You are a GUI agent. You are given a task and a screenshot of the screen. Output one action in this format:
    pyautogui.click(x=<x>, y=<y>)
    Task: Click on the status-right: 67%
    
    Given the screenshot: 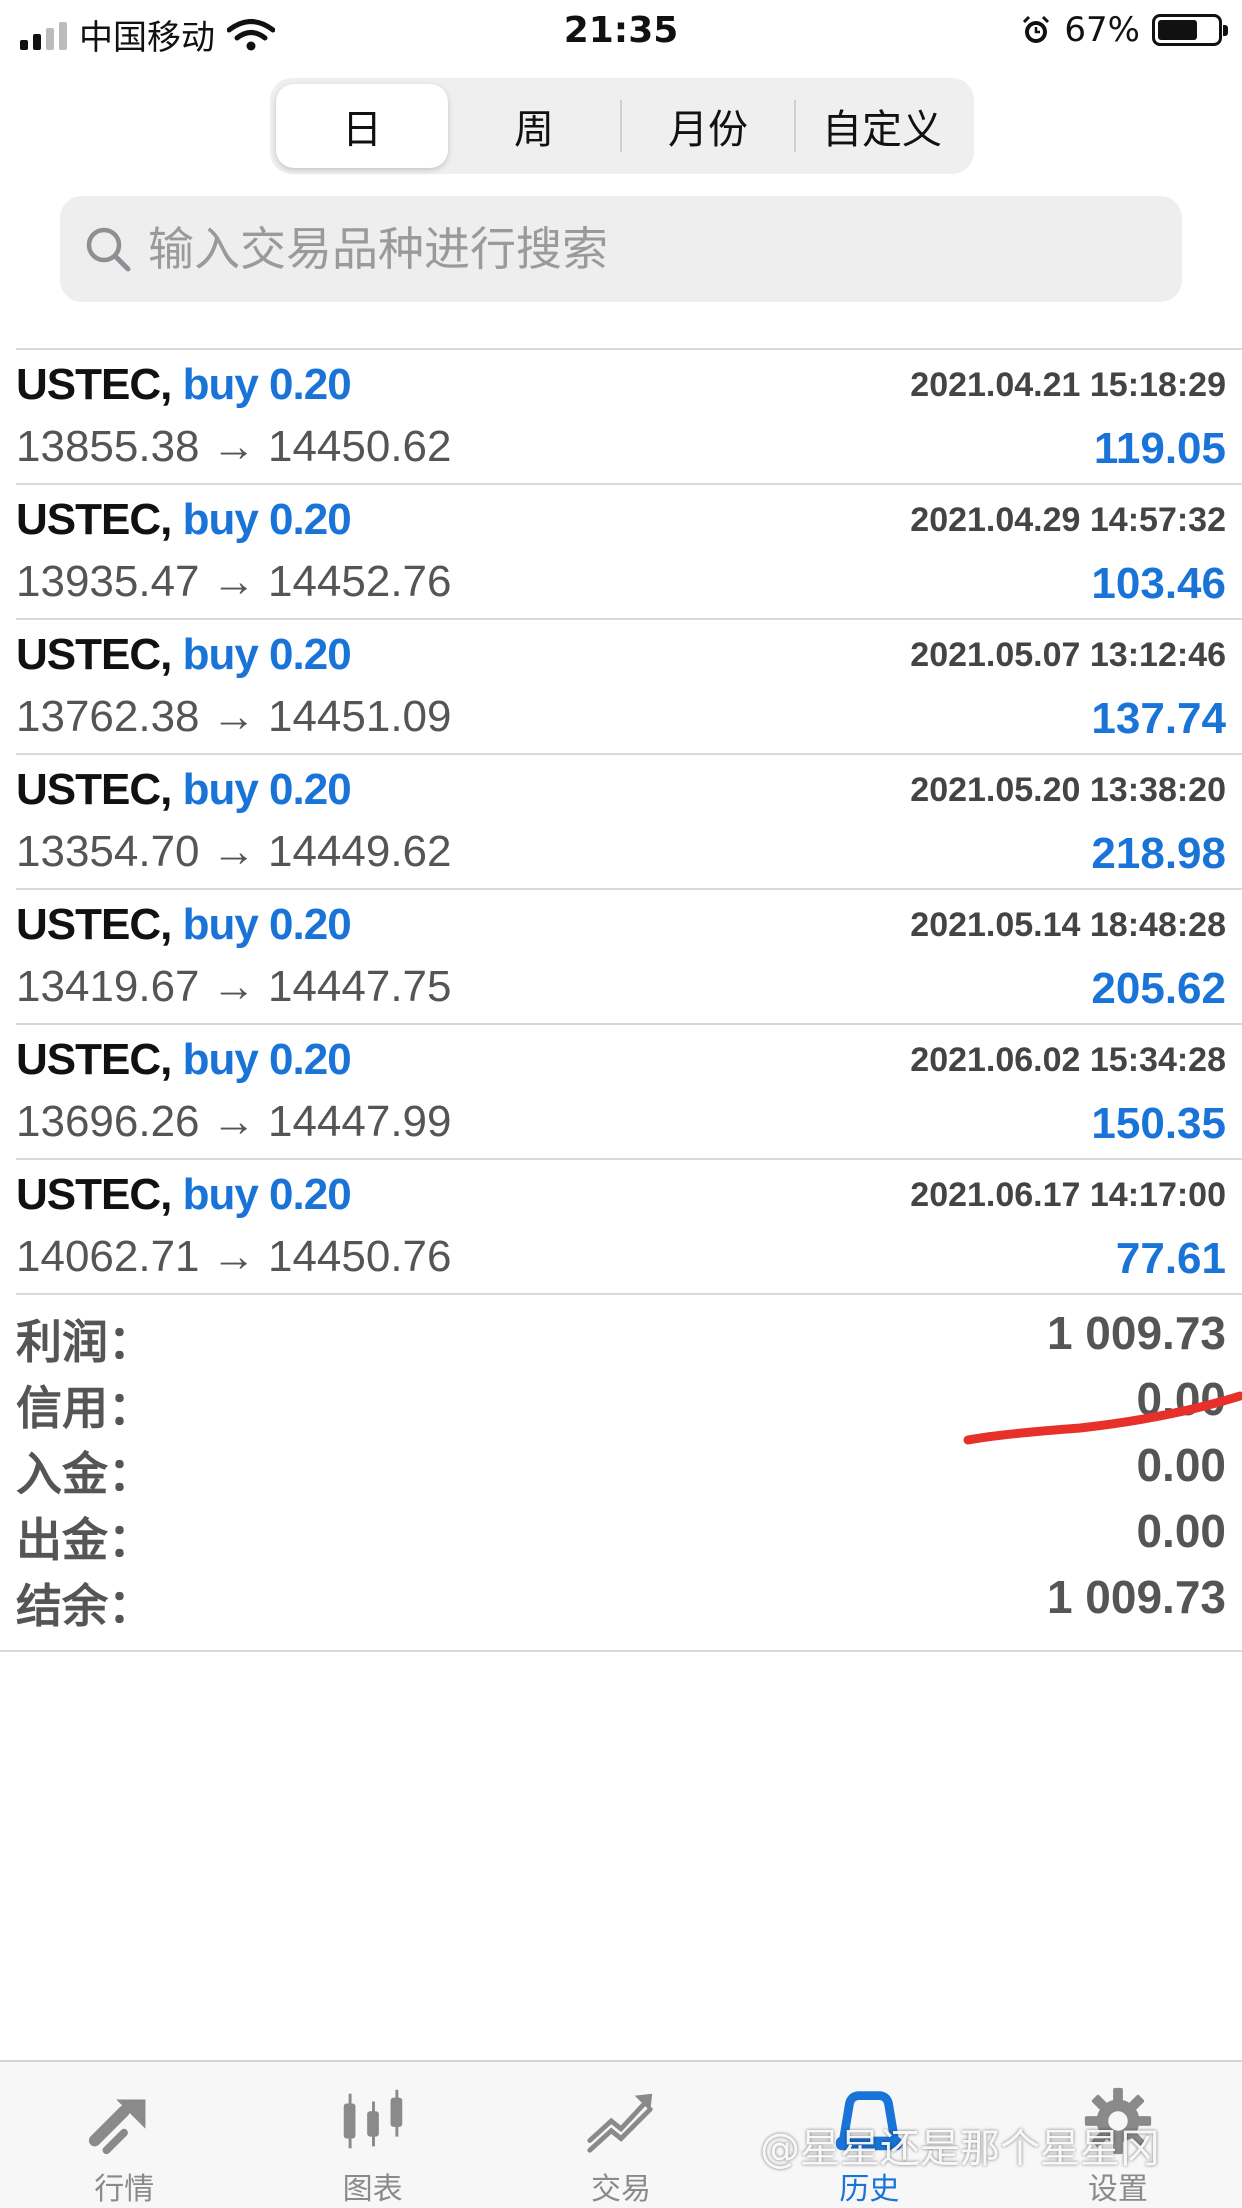 What is the action you would take?
    pyautogui.click(x=1124, y=30)
    